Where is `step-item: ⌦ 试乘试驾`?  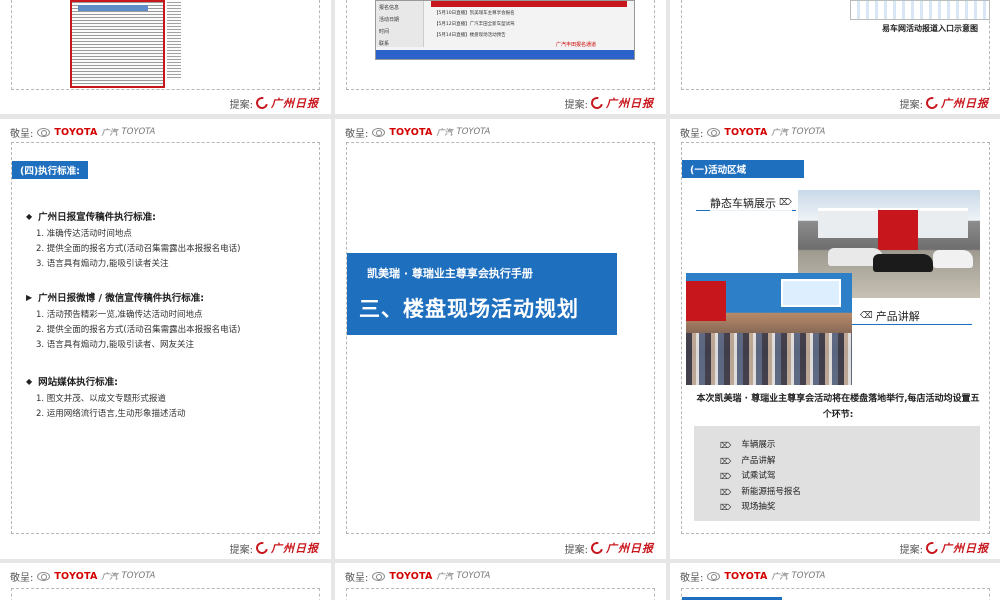 step-item: ⌦ 试乘试驾 is located at coordinates (850, 477).